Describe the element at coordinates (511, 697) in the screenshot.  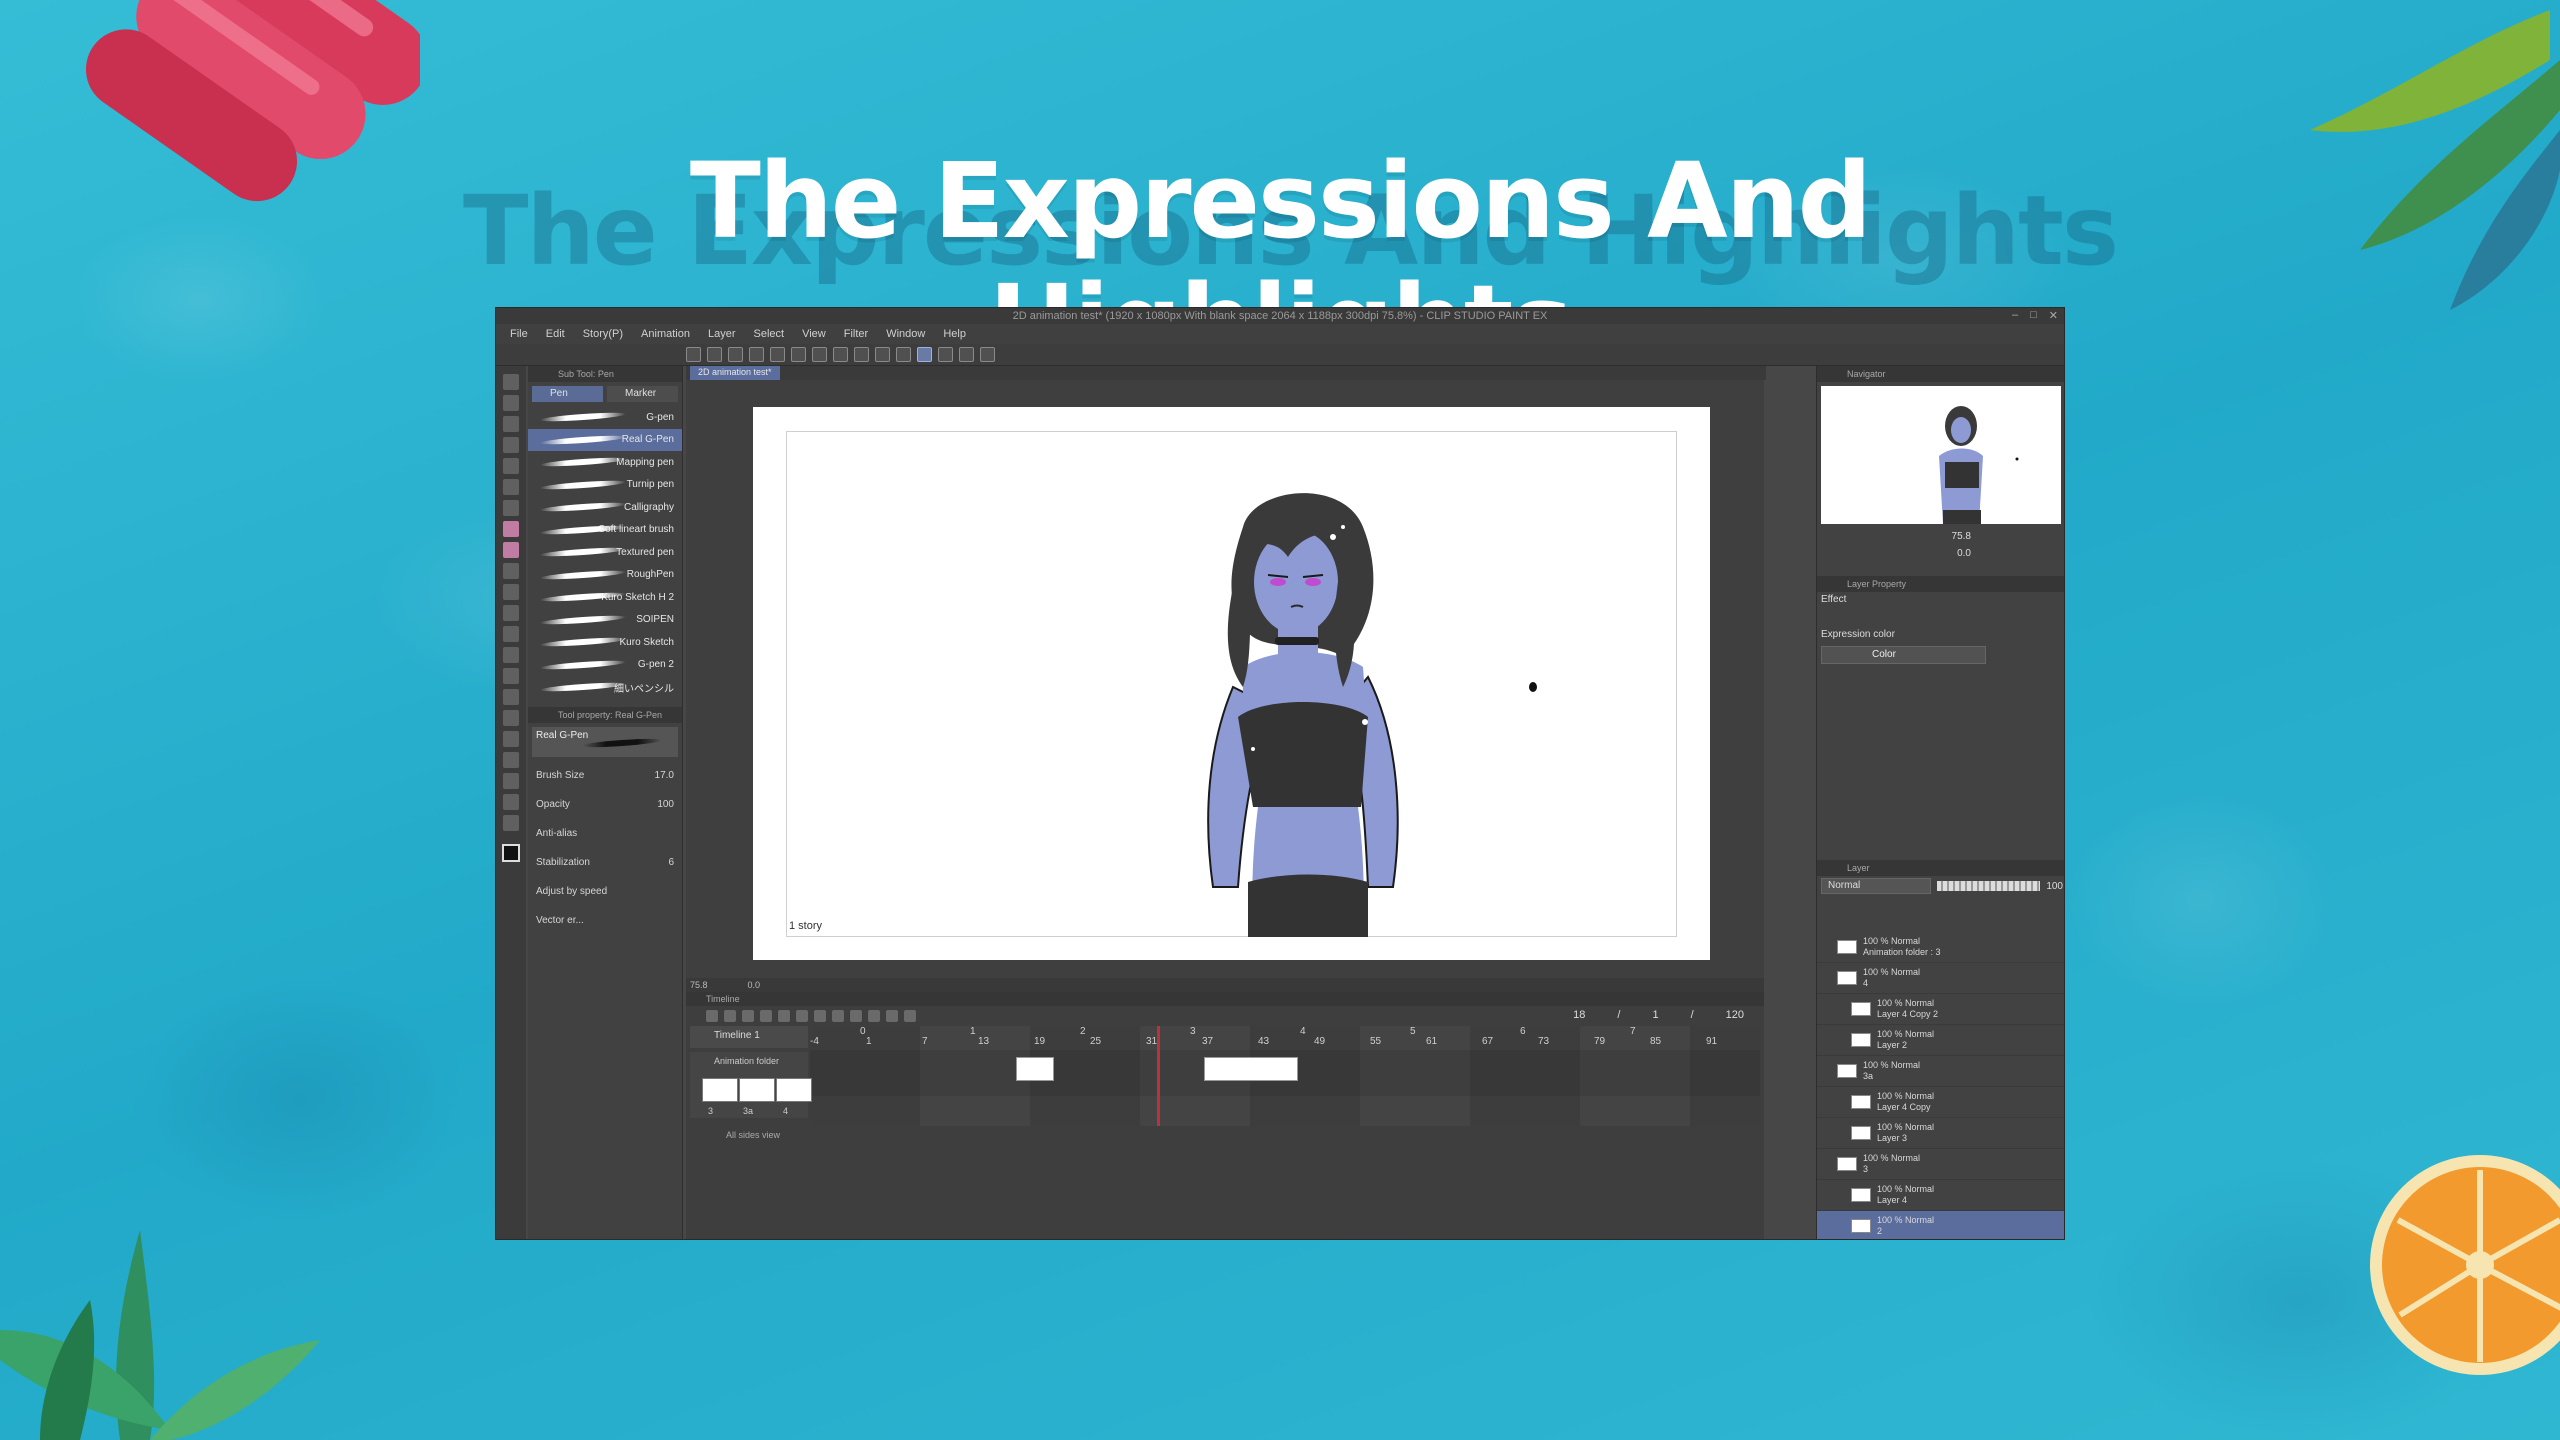
I see `gradient-tool-icon` at that location.